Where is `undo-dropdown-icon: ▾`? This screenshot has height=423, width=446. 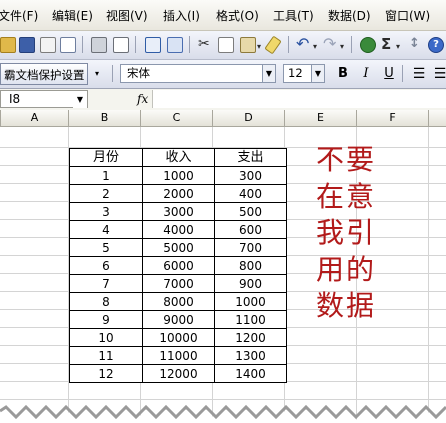 undo-dropdown-icon: ▾ is located at coordinates (315, 47).